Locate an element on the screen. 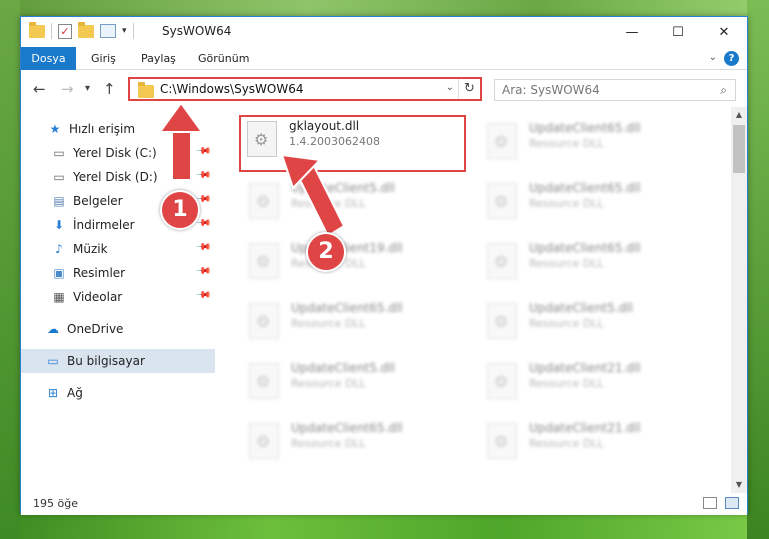 Image resolution: width=769 pixels, height=539 pixels. annotation-overlay is located at coordinates (252, 169).